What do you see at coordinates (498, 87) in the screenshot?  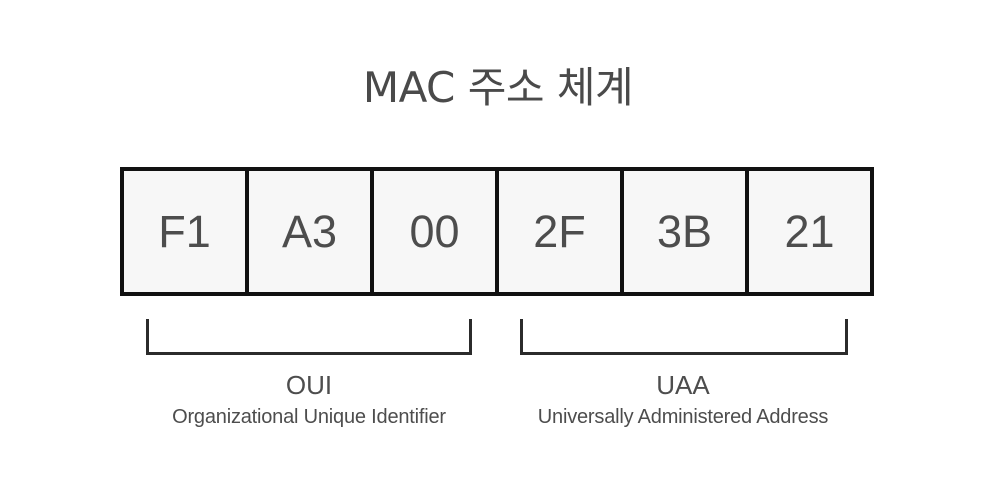 I see `diagram-title: MAC 주소 체계` at bounding box center [498, 87].